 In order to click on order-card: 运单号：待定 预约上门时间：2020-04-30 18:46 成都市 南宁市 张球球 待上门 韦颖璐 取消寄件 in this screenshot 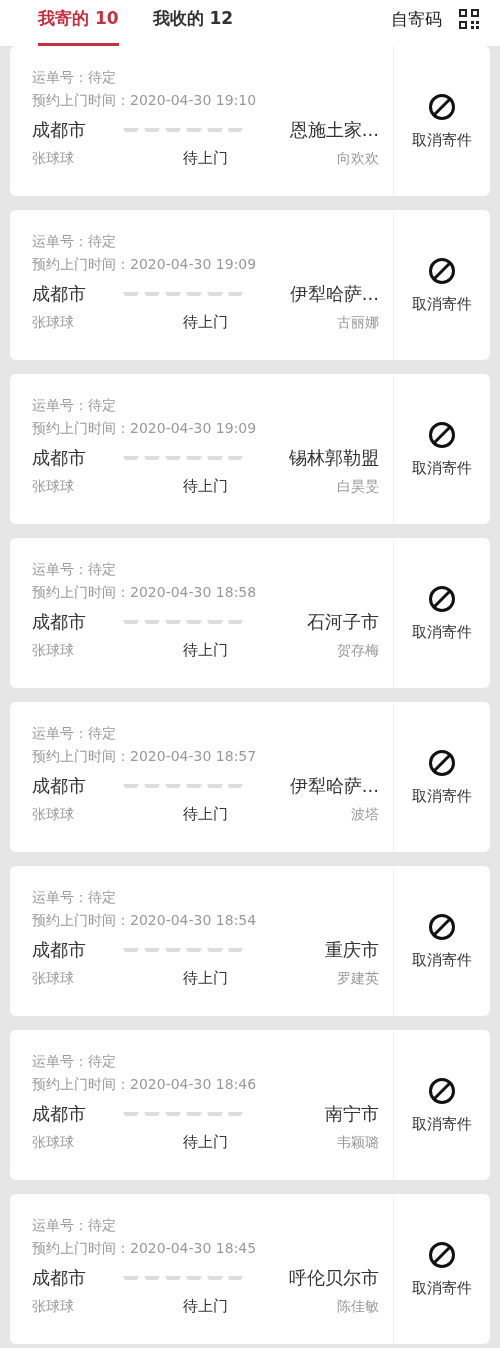, I will do `click(250, 1105)`.